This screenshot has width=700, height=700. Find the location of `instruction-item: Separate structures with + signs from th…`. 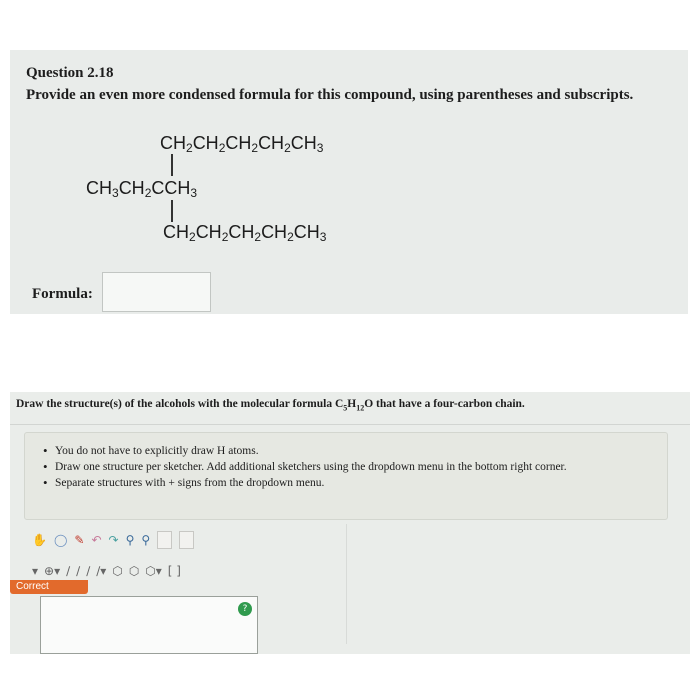

instruction-item: Separate structures with + signs from th… is located at coordinates (305, 483).